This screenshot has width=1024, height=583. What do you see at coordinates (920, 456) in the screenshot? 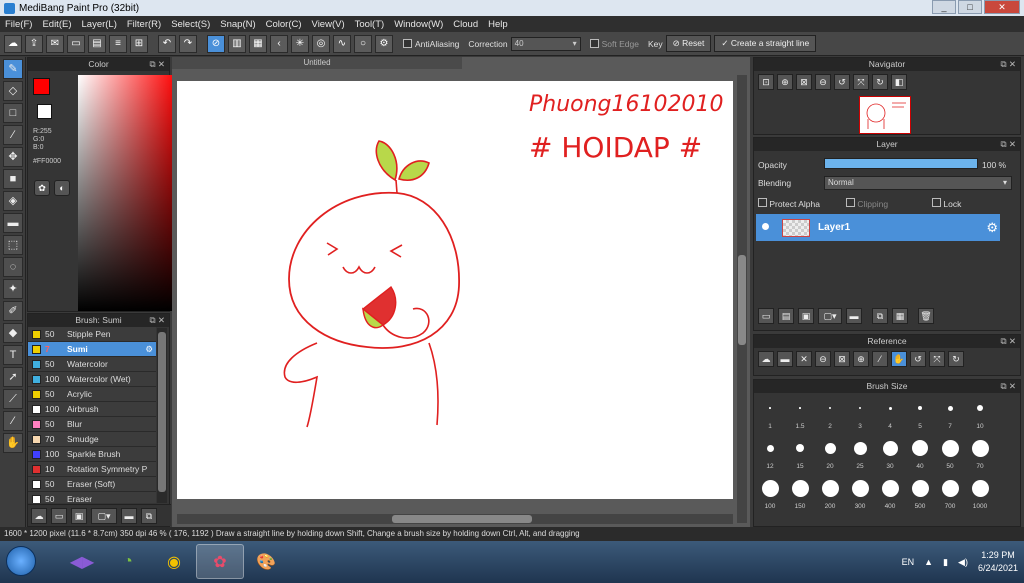
I see `brush-size-option: 40` at bounding box center [920, 456].